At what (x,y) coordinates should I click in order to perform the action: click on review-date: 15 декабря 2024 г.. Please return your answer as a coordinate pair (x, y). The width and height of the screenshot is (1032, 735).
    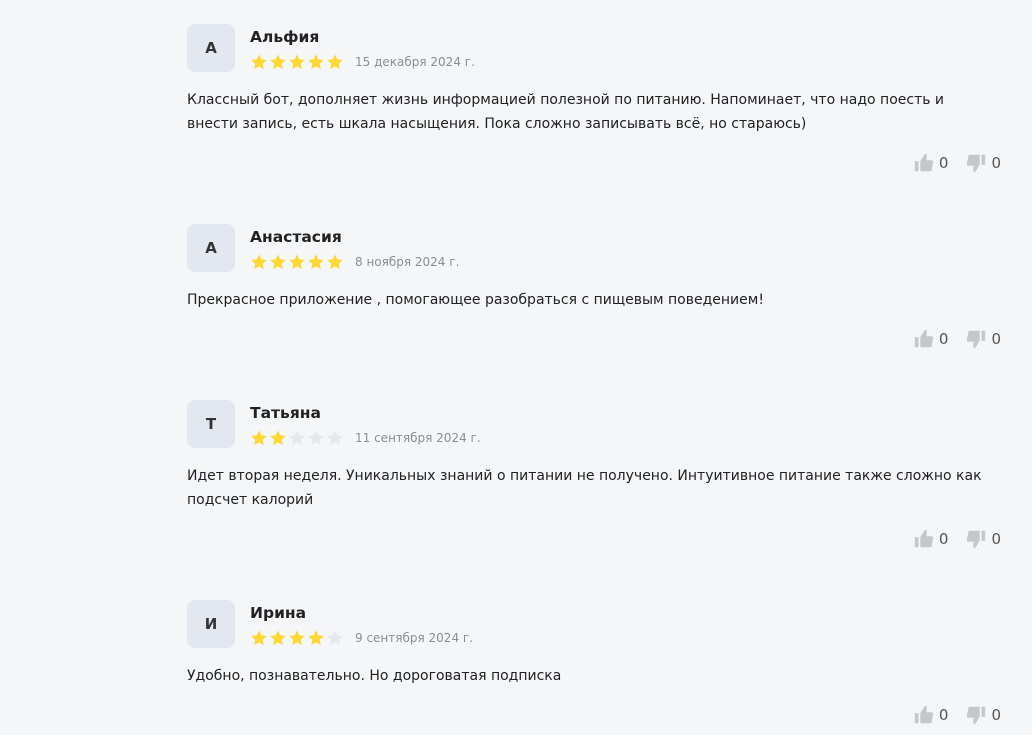
    Looking at the image, I should click on (415, 62).